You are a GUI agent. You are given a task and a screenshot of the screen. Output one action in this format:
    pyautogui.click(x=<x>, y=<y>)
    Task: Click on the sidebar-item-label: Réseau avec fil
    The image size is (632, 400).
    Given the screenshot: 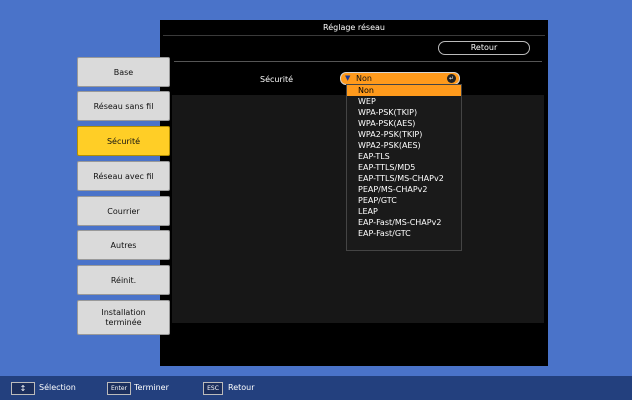 What is the action you would take?
    pyautogui.click(x=123, y=176)
    